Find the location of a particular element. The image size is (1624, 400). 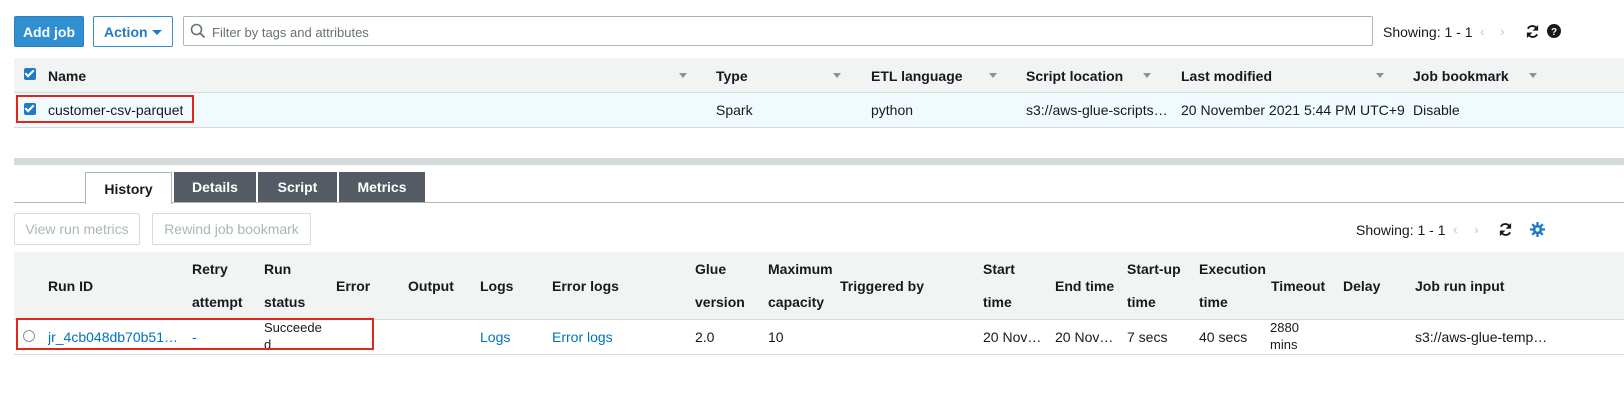

column-header-glue-version-line2: version is located at coordinates (720, 302).